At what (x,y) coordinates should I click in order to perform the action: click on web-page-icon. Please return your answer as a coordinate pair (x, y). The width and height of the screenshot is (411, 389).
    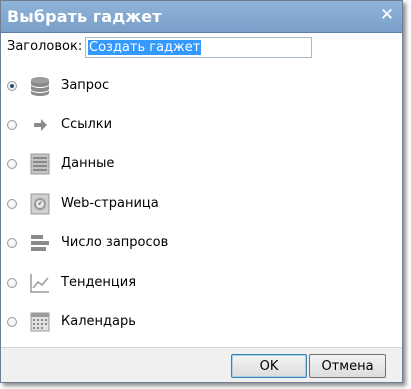
    Looking at the image, I should click on (40, 204).